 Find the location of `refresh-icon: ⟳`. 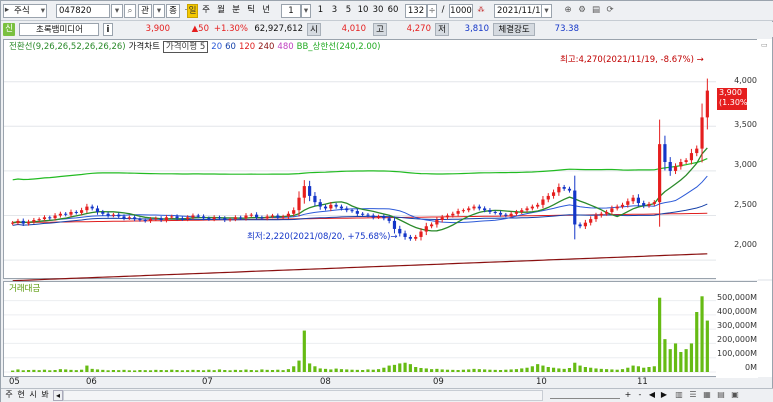

refresh-icon: ⟳ is located at coordinates (610, 11).